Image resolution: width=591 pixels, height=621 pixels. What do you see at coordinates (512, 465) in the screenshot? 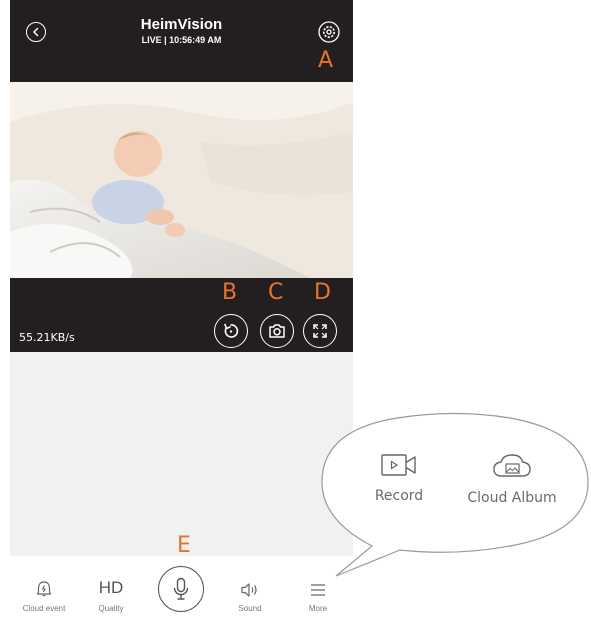
I see `cloud-image-icon` at bounding box center [512, 465].